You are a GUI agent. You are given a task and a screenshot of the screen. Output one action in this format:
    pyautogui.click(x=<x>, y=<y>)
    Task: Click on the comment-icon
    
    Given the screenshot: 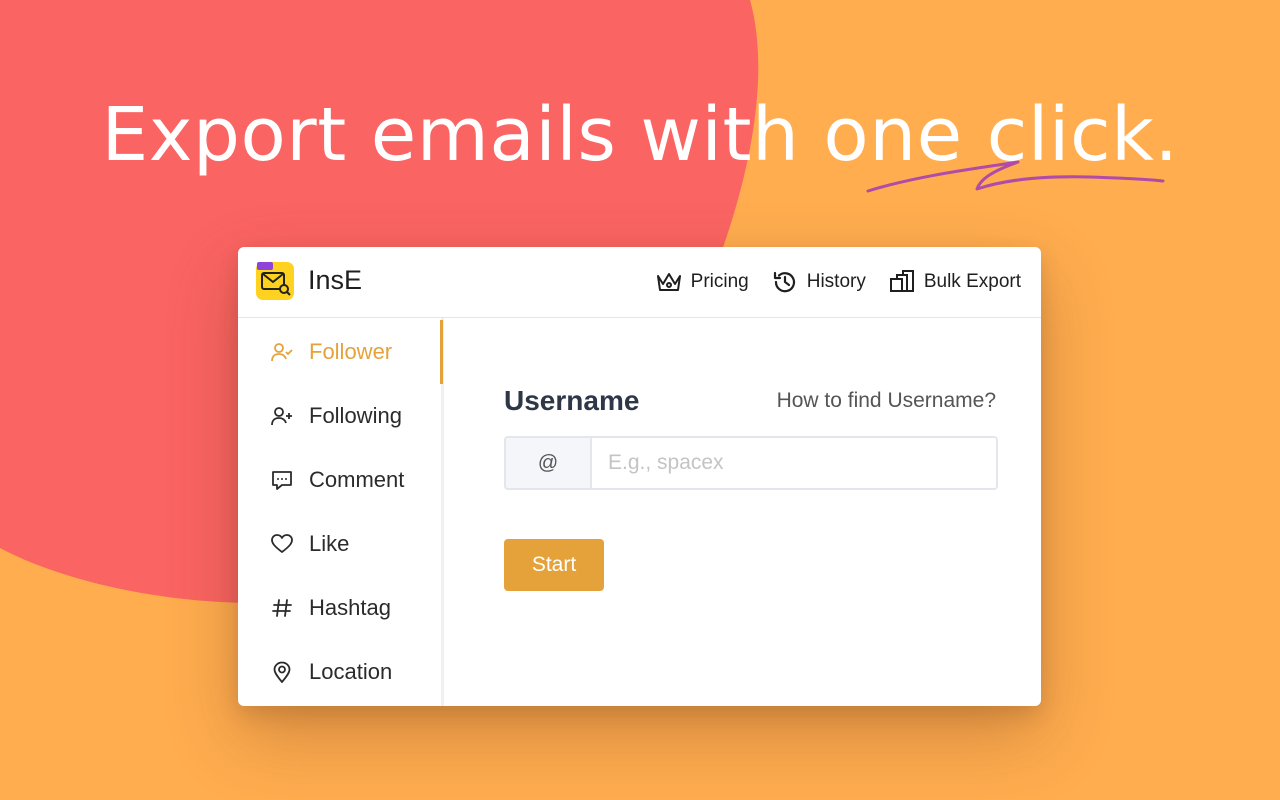 What is the action you would take?
    pyautogui.click(x=282, y=480)
    